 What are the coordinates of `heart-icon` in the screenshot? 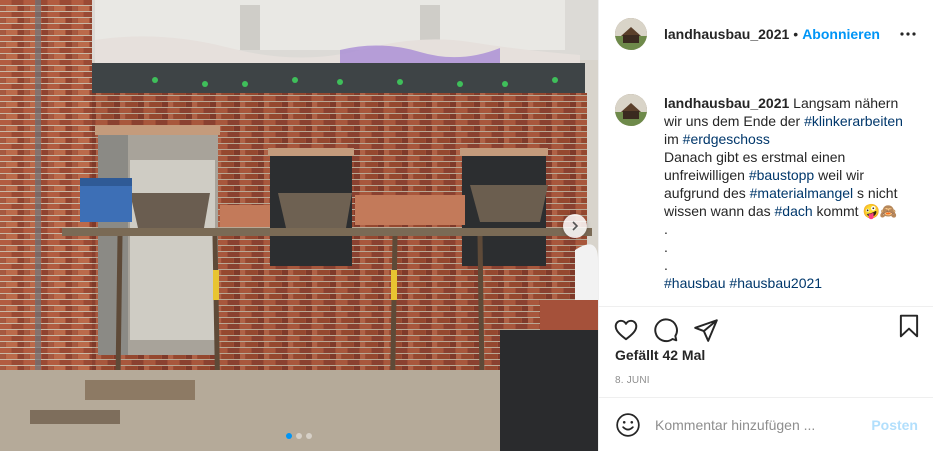 It's located at (626, 330).